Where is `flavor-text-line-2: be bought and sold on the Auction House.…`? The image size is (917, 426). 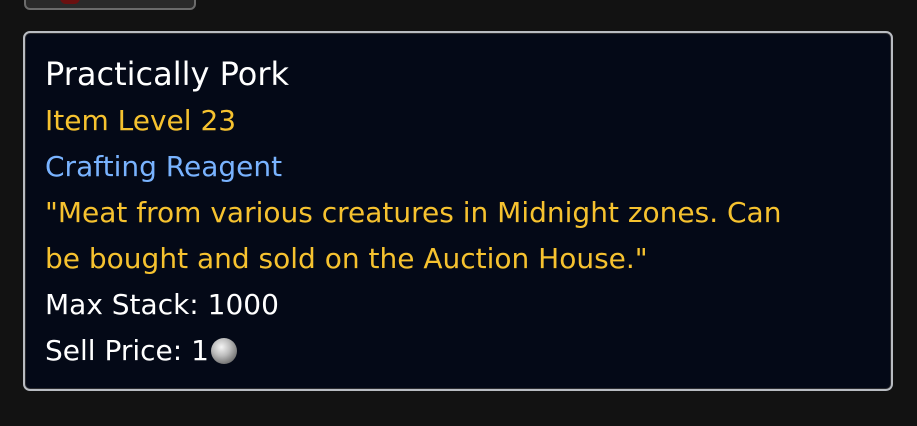 flavor-text-line-2: be bought and sold on the Auction House.… is located at coordinates (346, 258).